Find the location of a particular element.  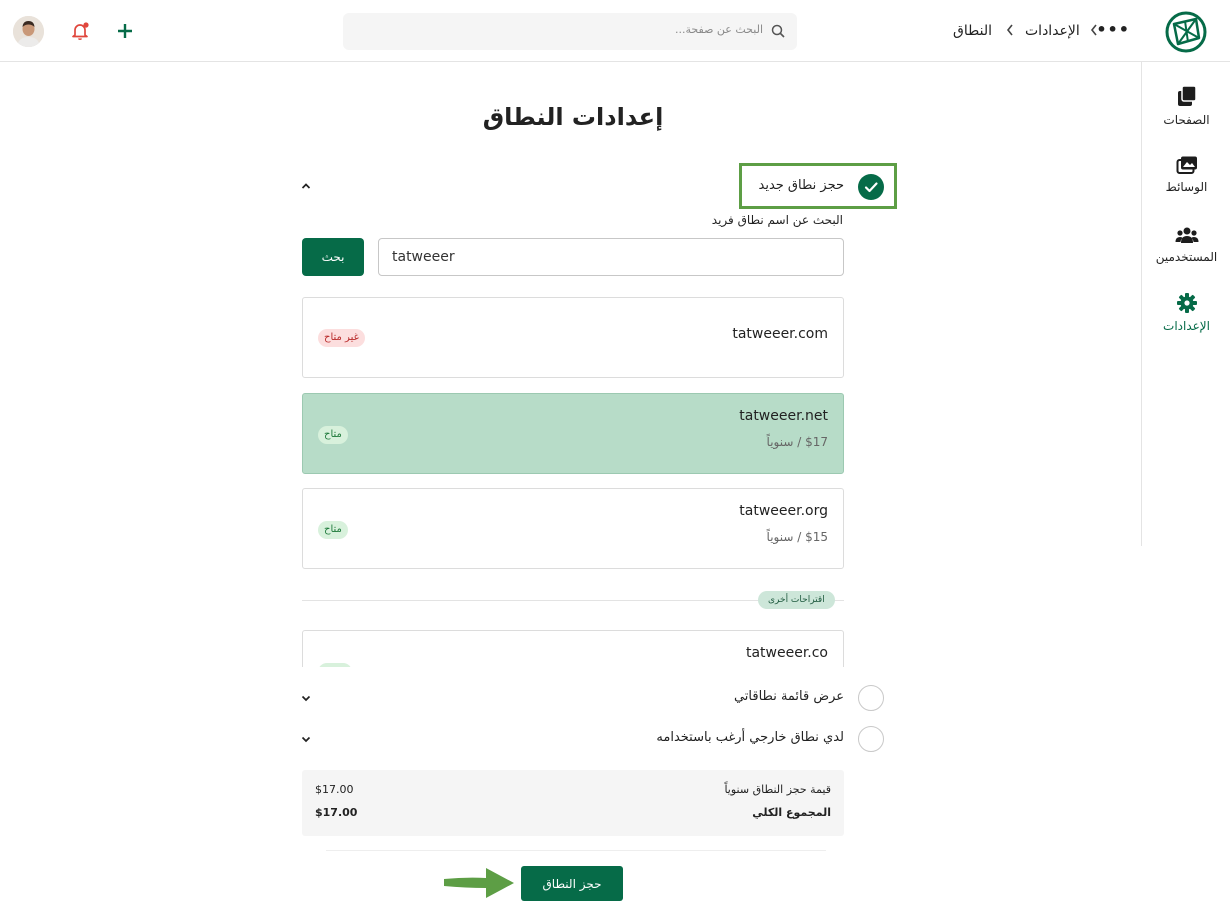

suggestions-label: اقتراحات أخرى is located at coordinates (796, 600).